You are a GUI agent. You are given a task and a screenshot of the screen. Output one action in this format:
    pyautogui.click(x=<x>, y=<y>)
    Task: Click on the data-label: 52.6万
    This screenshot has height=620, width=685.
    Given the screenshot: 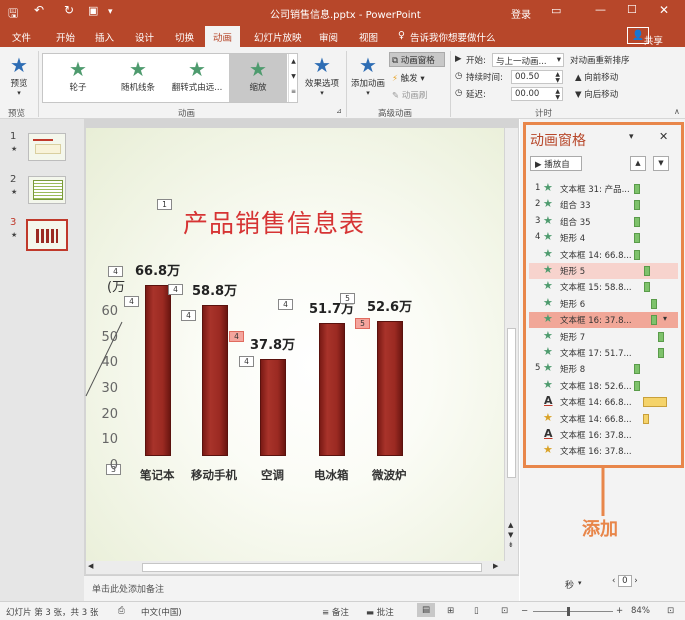 What is the action you would take?
    pyautogui.click(x=389, y=305)
    